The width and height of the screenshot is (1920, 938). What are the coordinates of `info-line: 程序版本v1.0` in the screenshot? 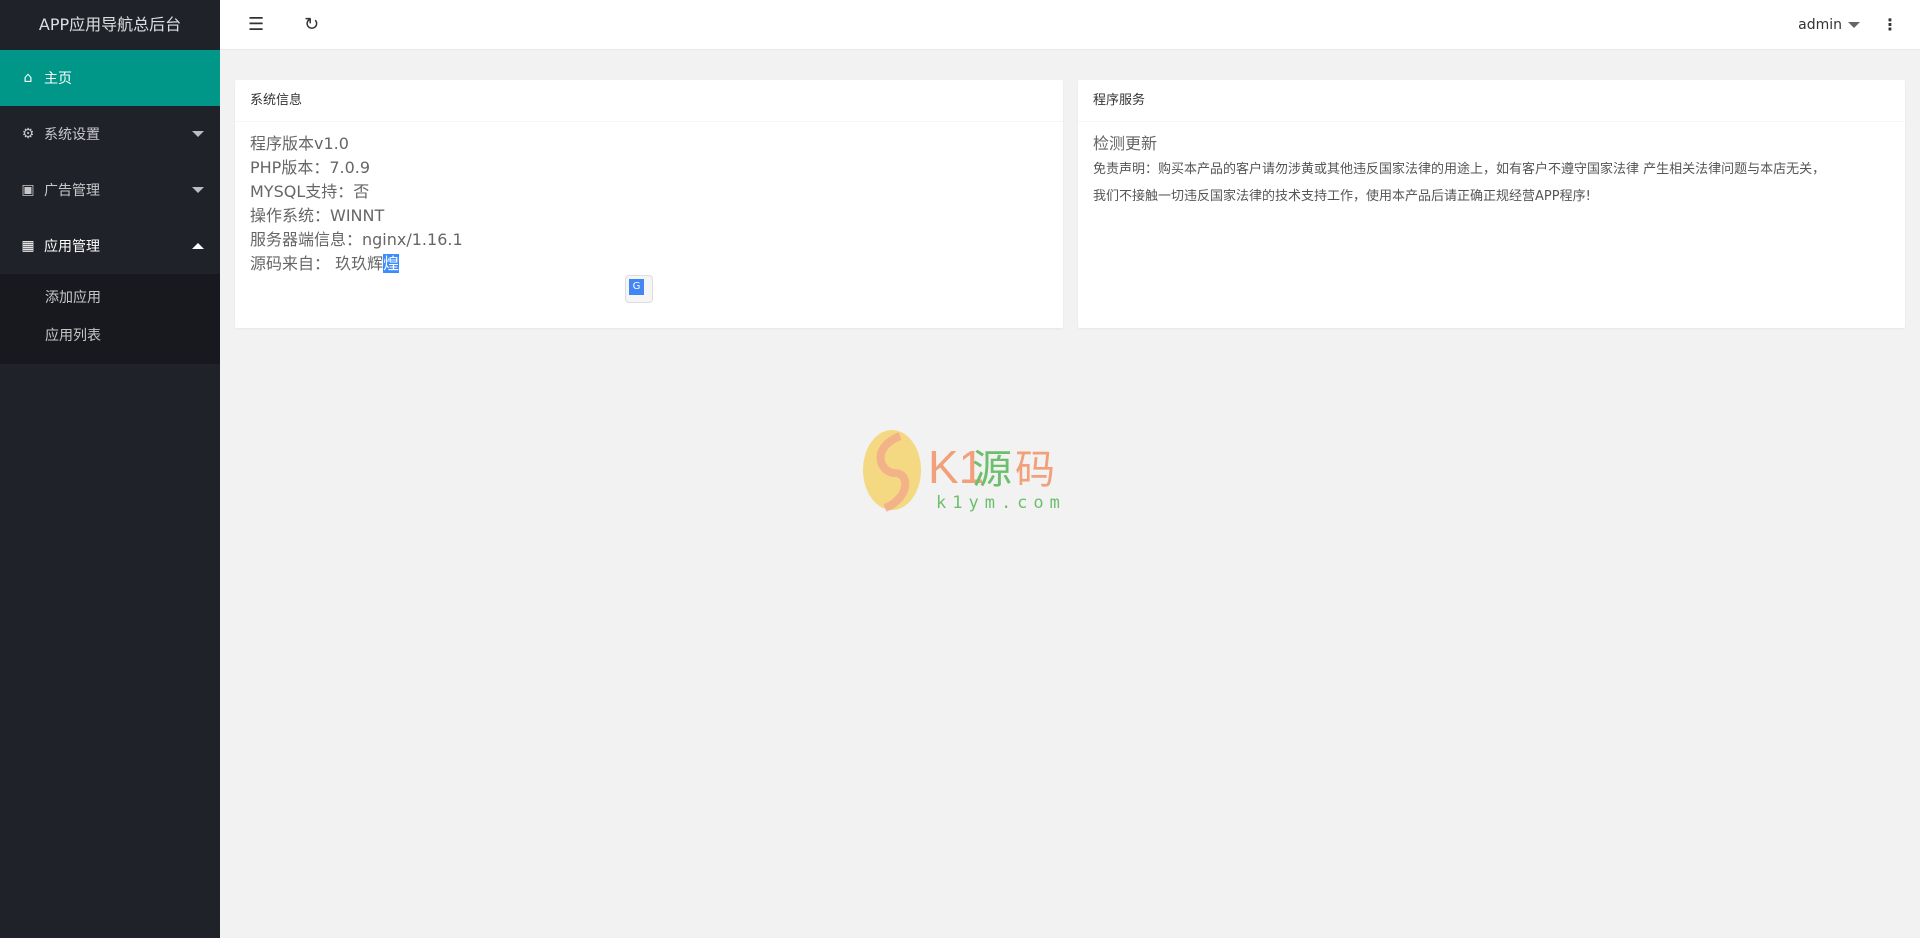 It's located at (299, 143).